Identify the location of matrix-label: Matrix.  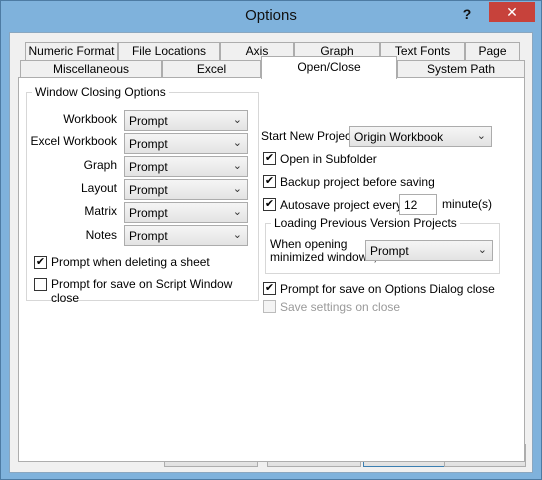
(100, 211).